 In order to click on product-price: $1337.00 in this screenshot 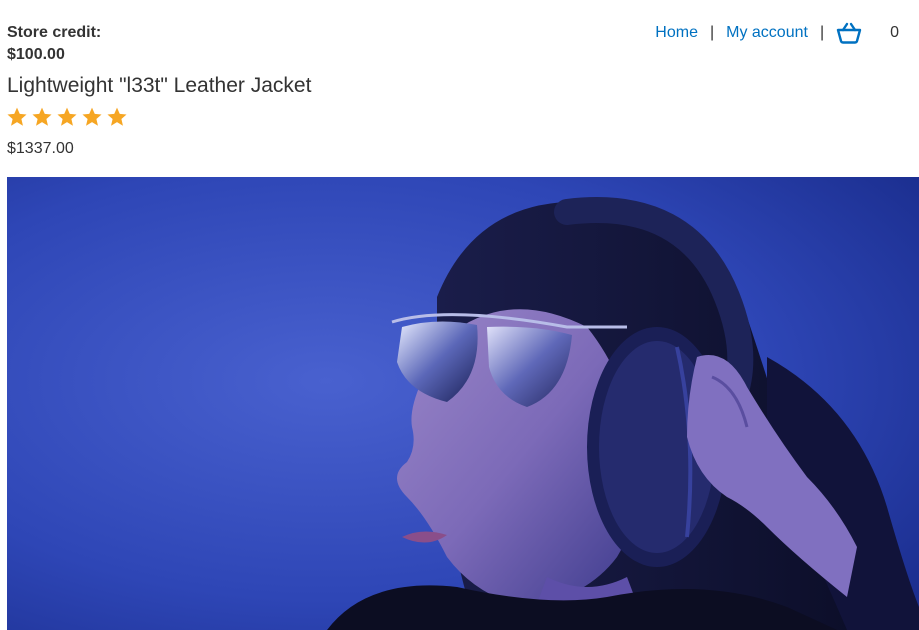, I will do `click(40, 148)`.